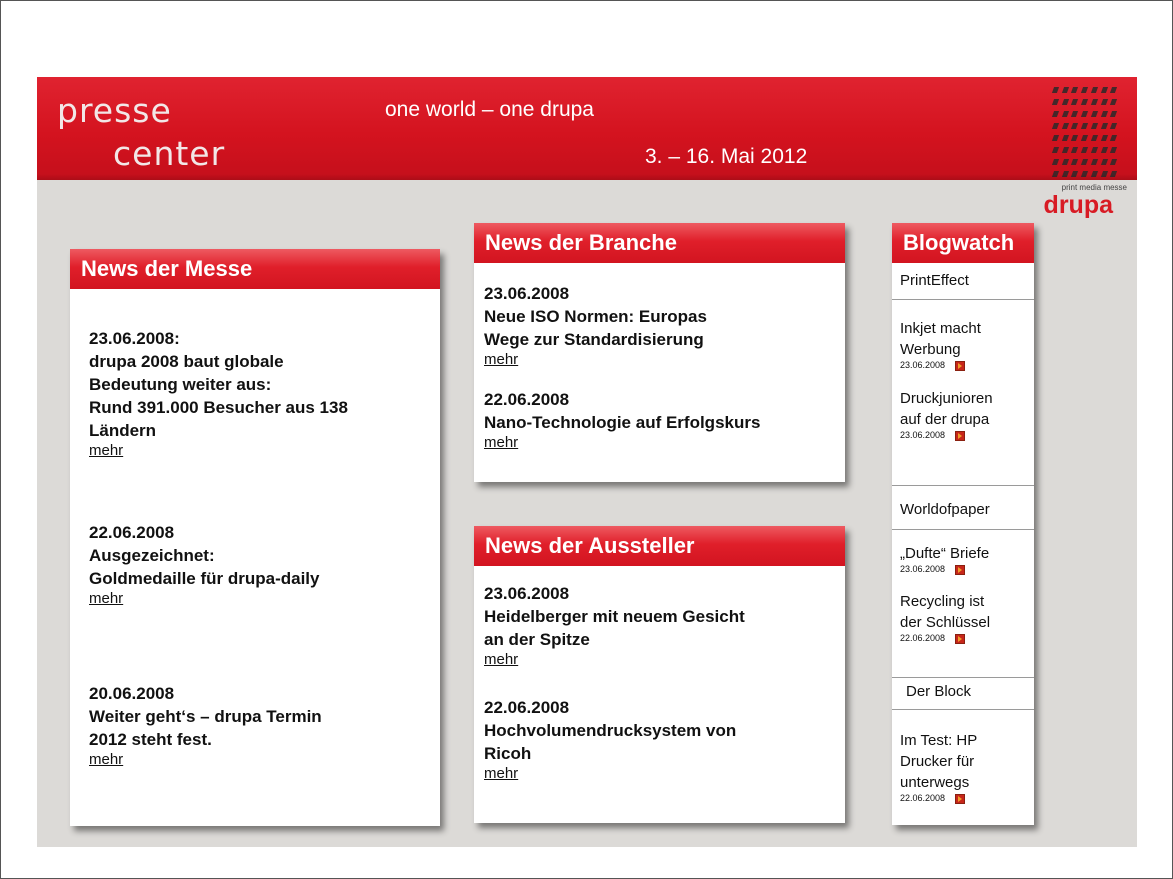 This screenshot has width=1173, height=879. I want to click on blog-post-title: Im Test: HP, so click(963, 740).